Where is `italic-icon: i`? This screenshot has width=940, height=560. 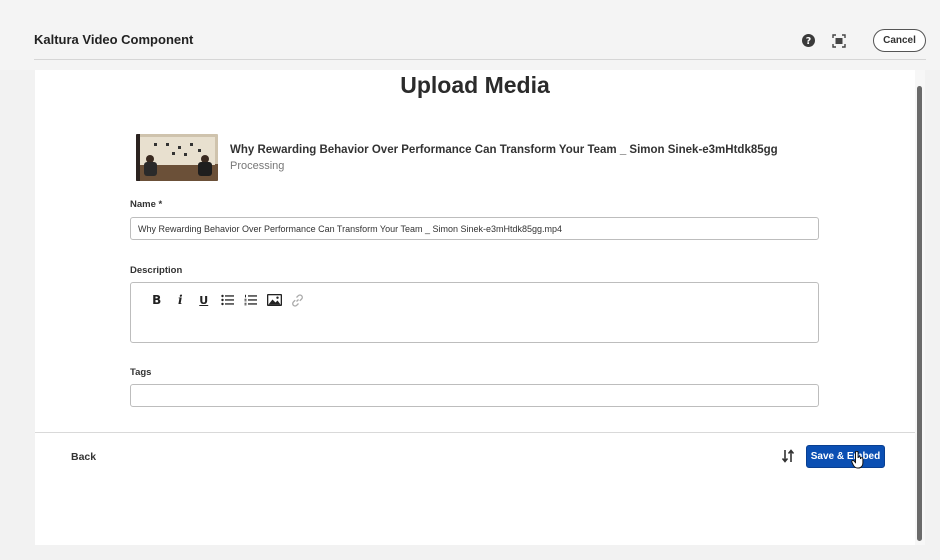 italic-icon: i is located at coordinates (180, 300).